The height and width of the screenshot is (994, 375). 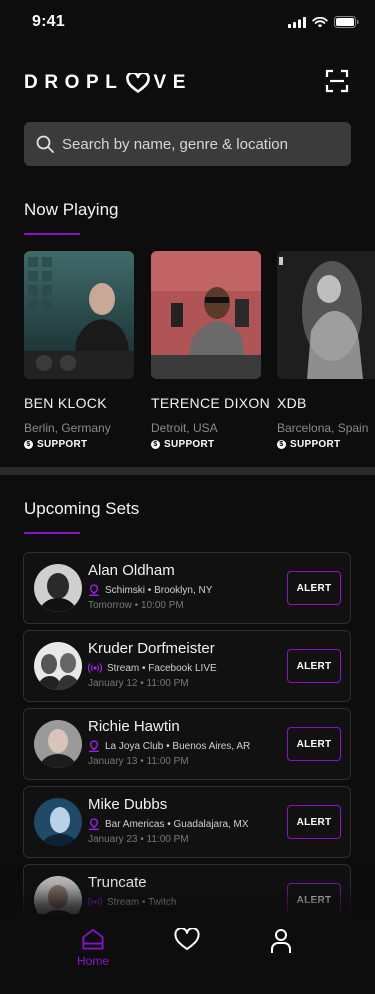 I want to click on droplove-logo: DROPL VE, so click(x=108, y=83).